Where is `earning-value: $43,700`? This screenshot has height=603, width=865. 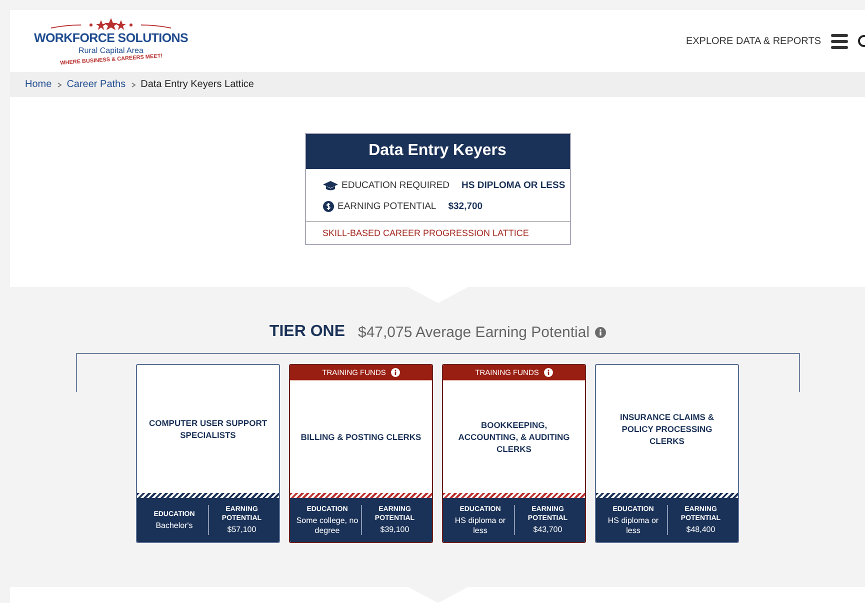 earning-value: $43,700 is located at coordinates (548, 530).